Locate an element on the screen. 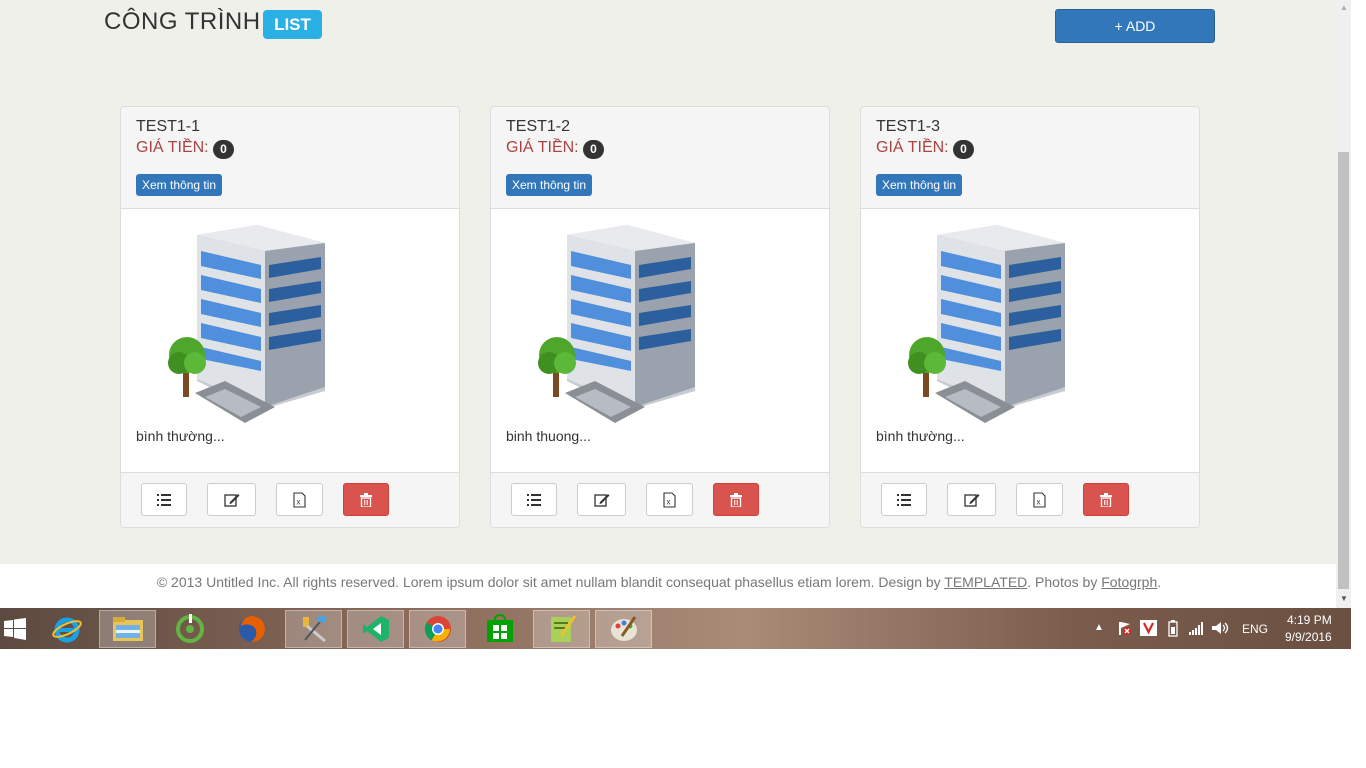 The image size is (1366, 768). chrome-icon is located at coordinates (437, 629).